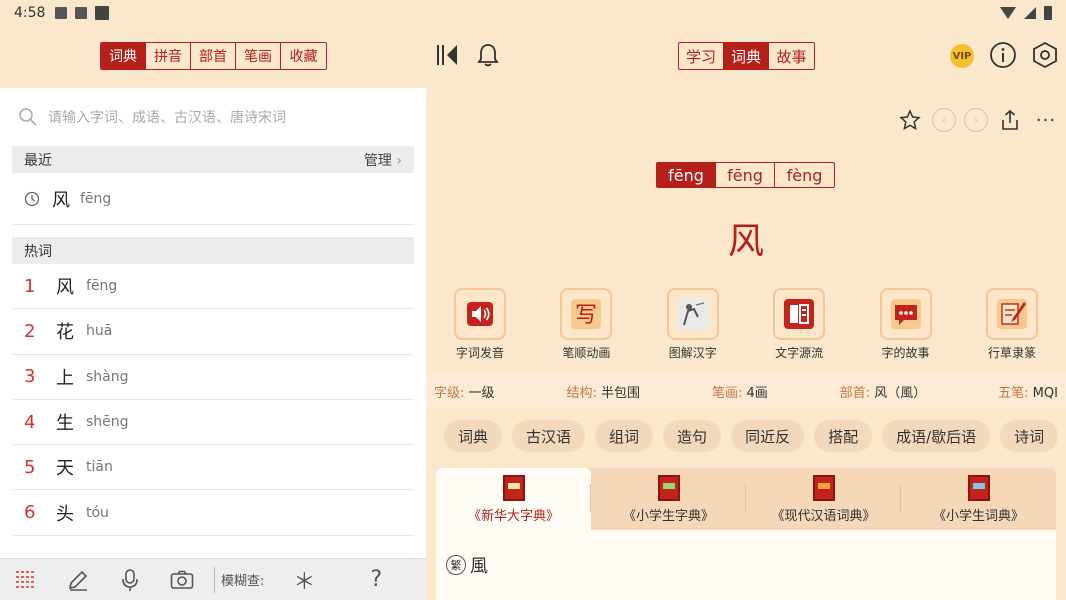 This screenshot has width=1066, height=600. I want to click on more-icon: ···, so click(1046, 120).